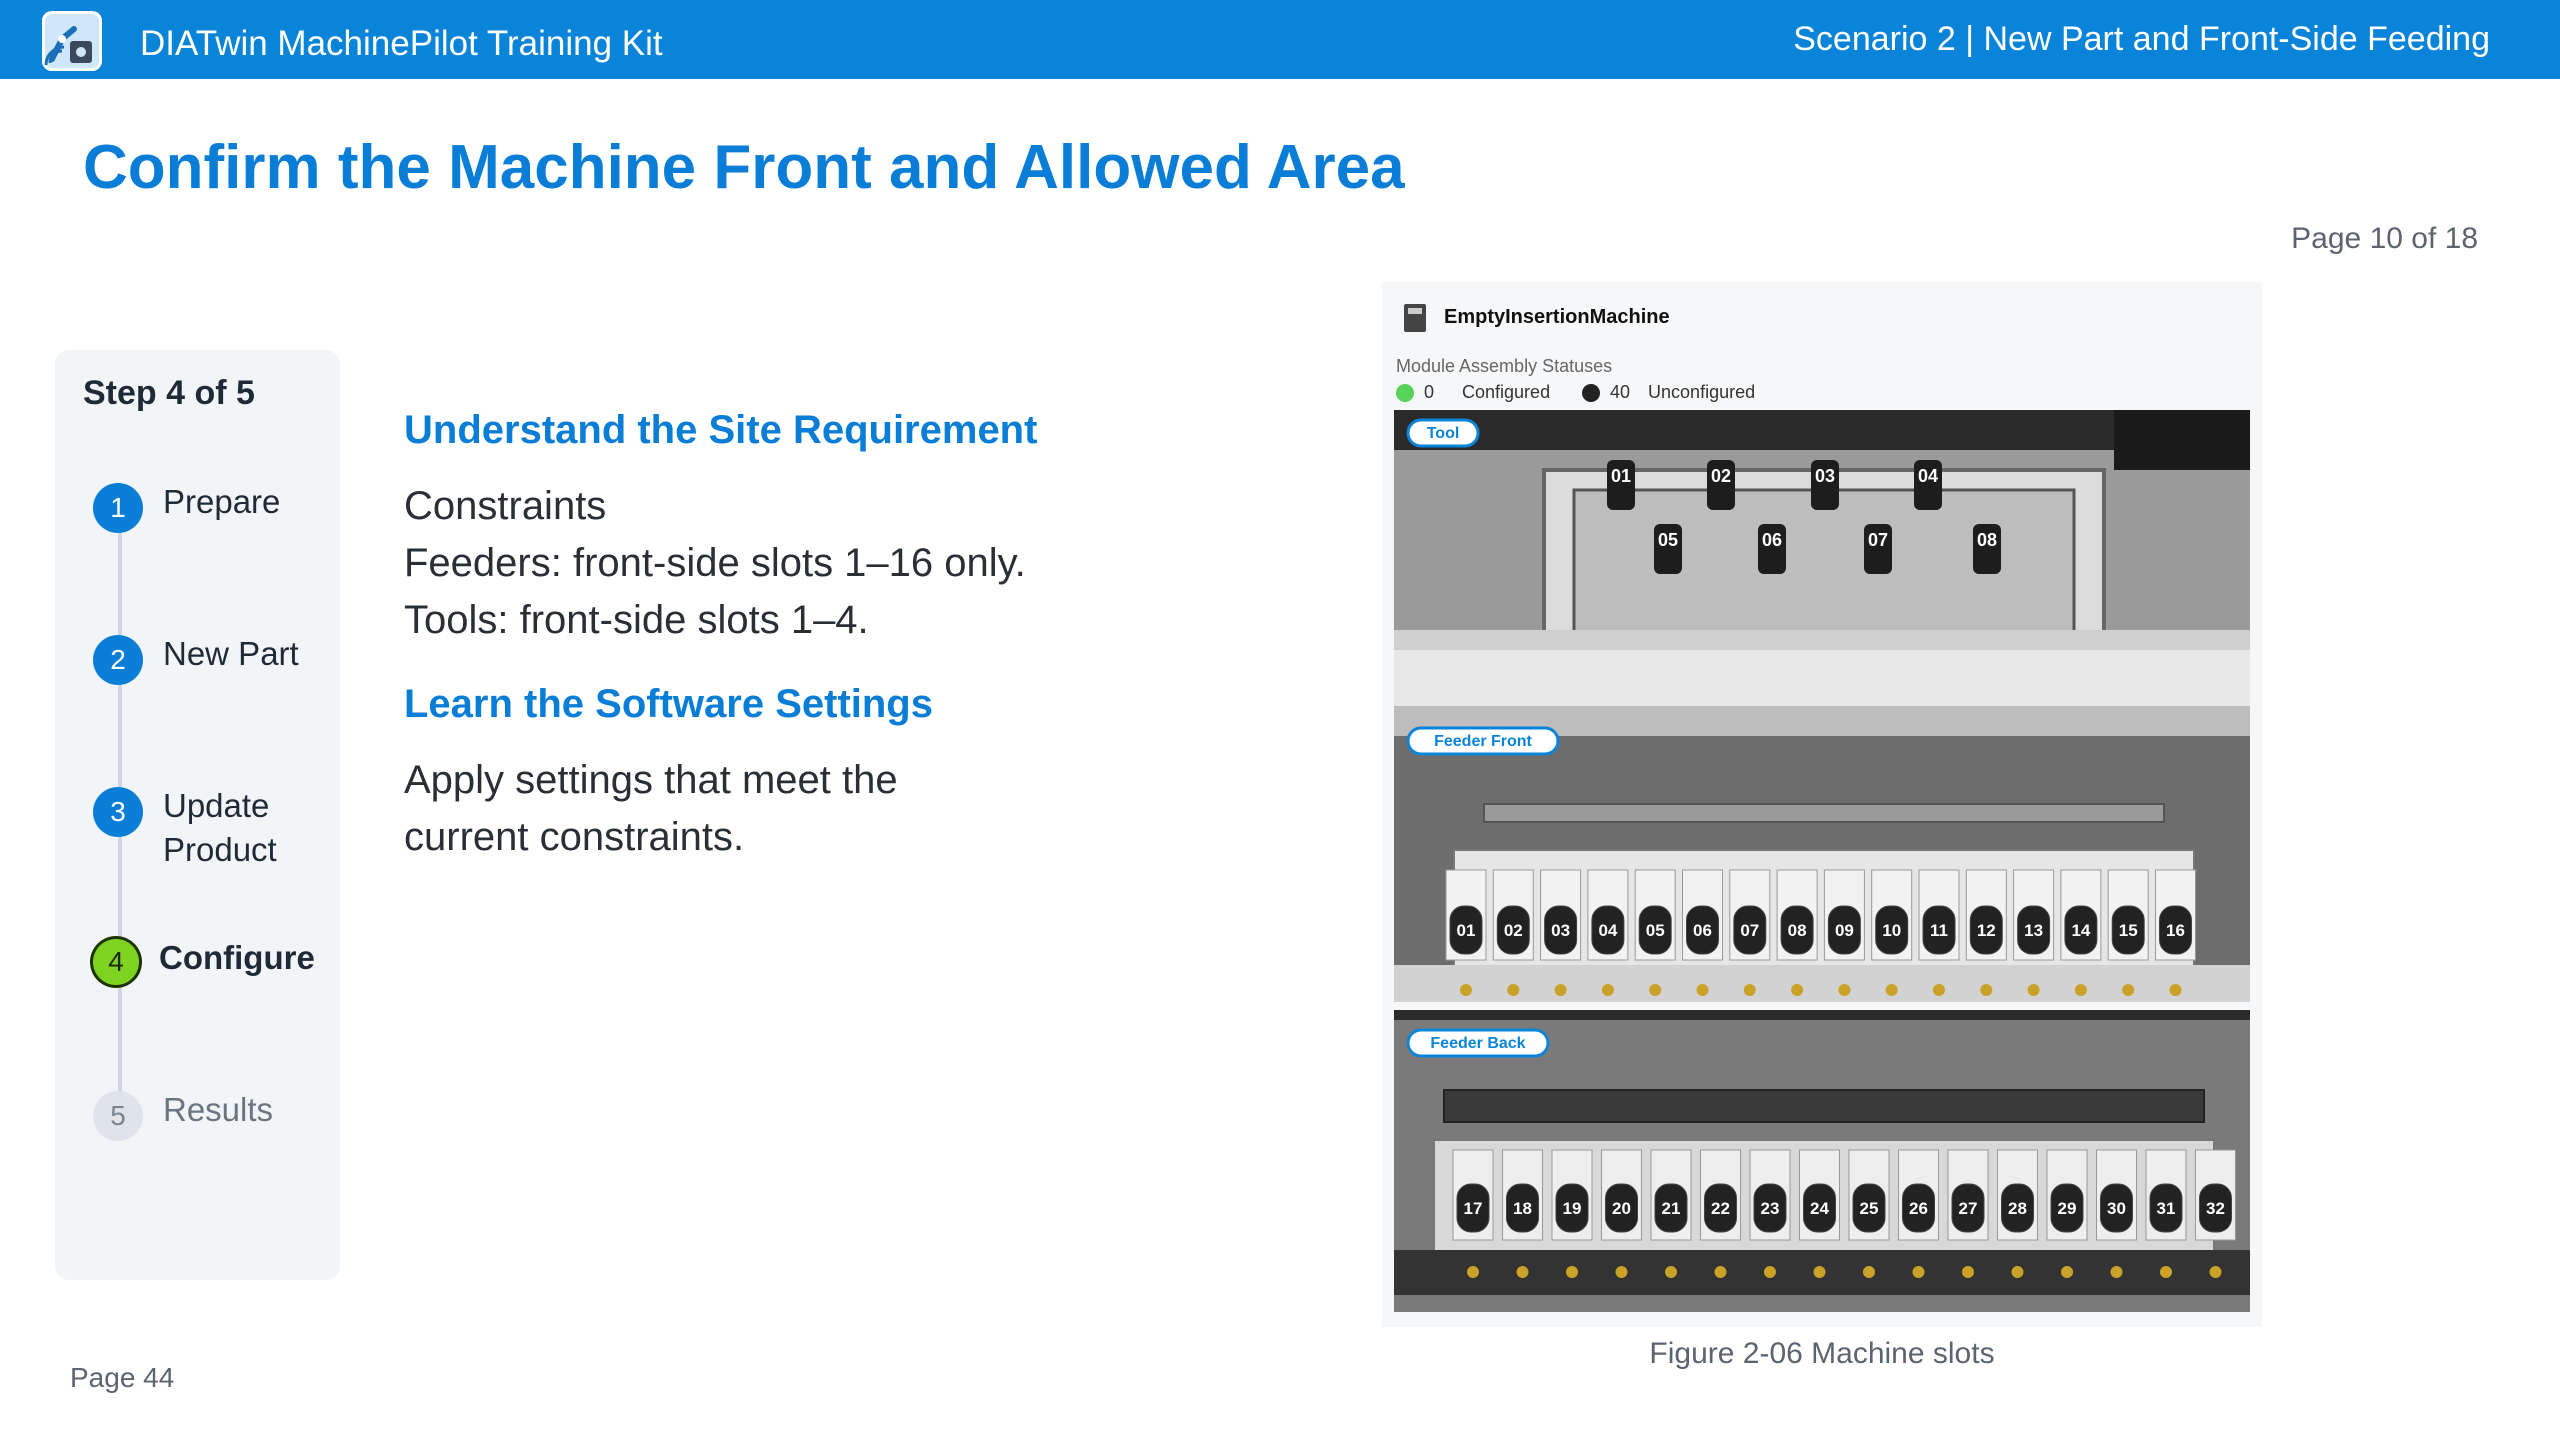 The height and width of the screenshot is (1440, 2560). I want to click on tool-slot-03: 03, so click(1825, 476).